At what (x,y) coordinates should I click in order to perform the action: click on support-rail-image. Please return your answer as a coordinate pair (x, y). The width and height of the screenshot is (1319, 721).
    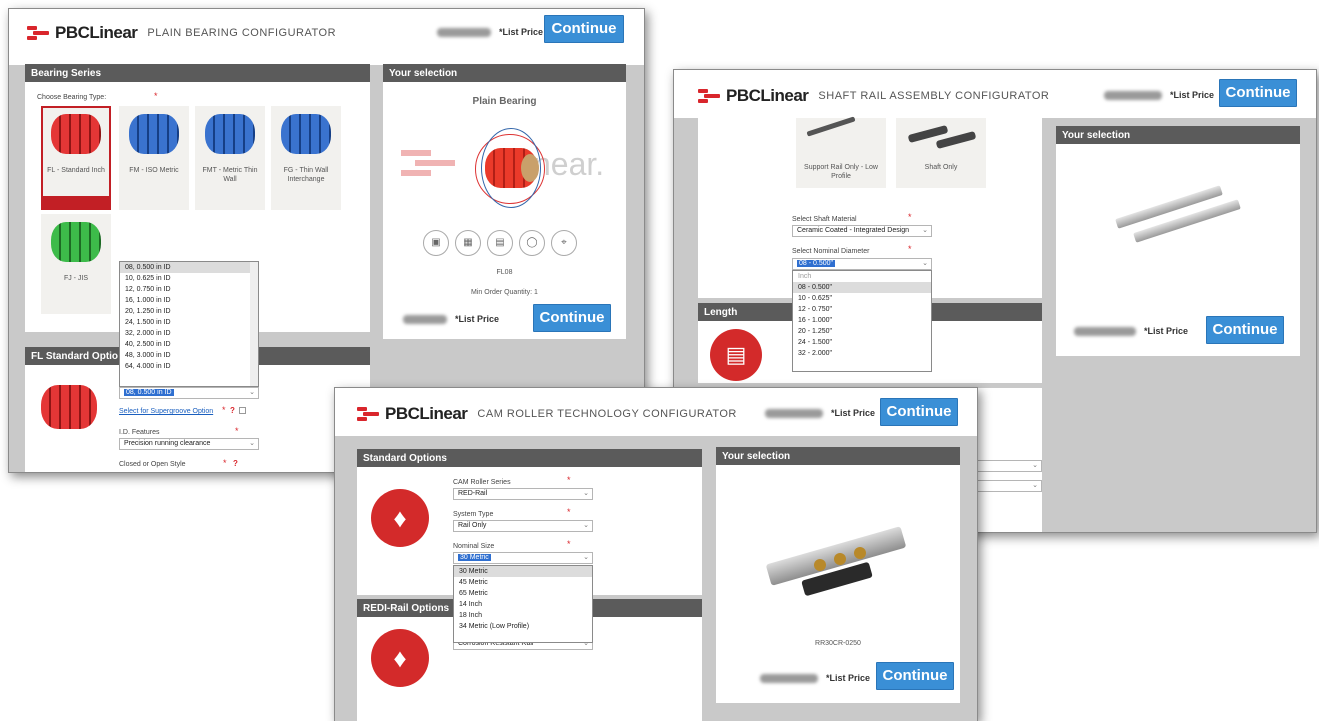
    Looking at the image, I should click on (1179, 213).